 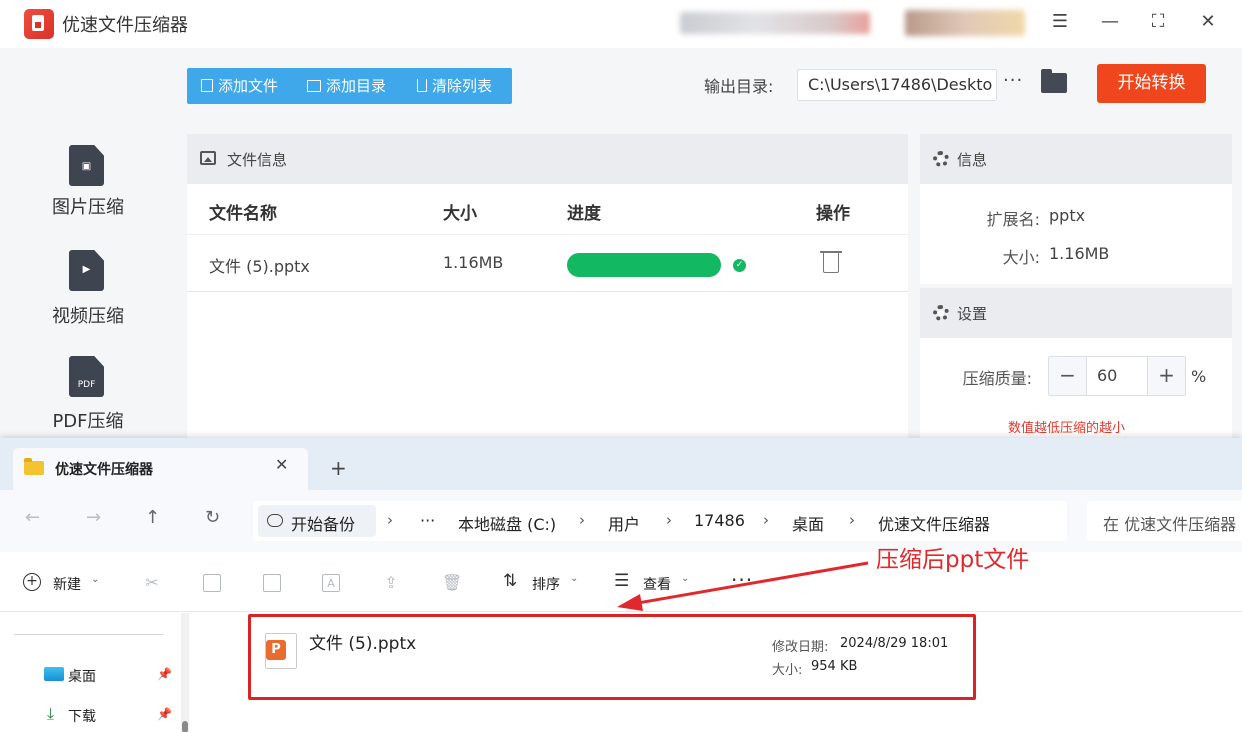 I want to click on quick-access-downloads: ⤓ 下载 📌, so click(x=114, y=716).